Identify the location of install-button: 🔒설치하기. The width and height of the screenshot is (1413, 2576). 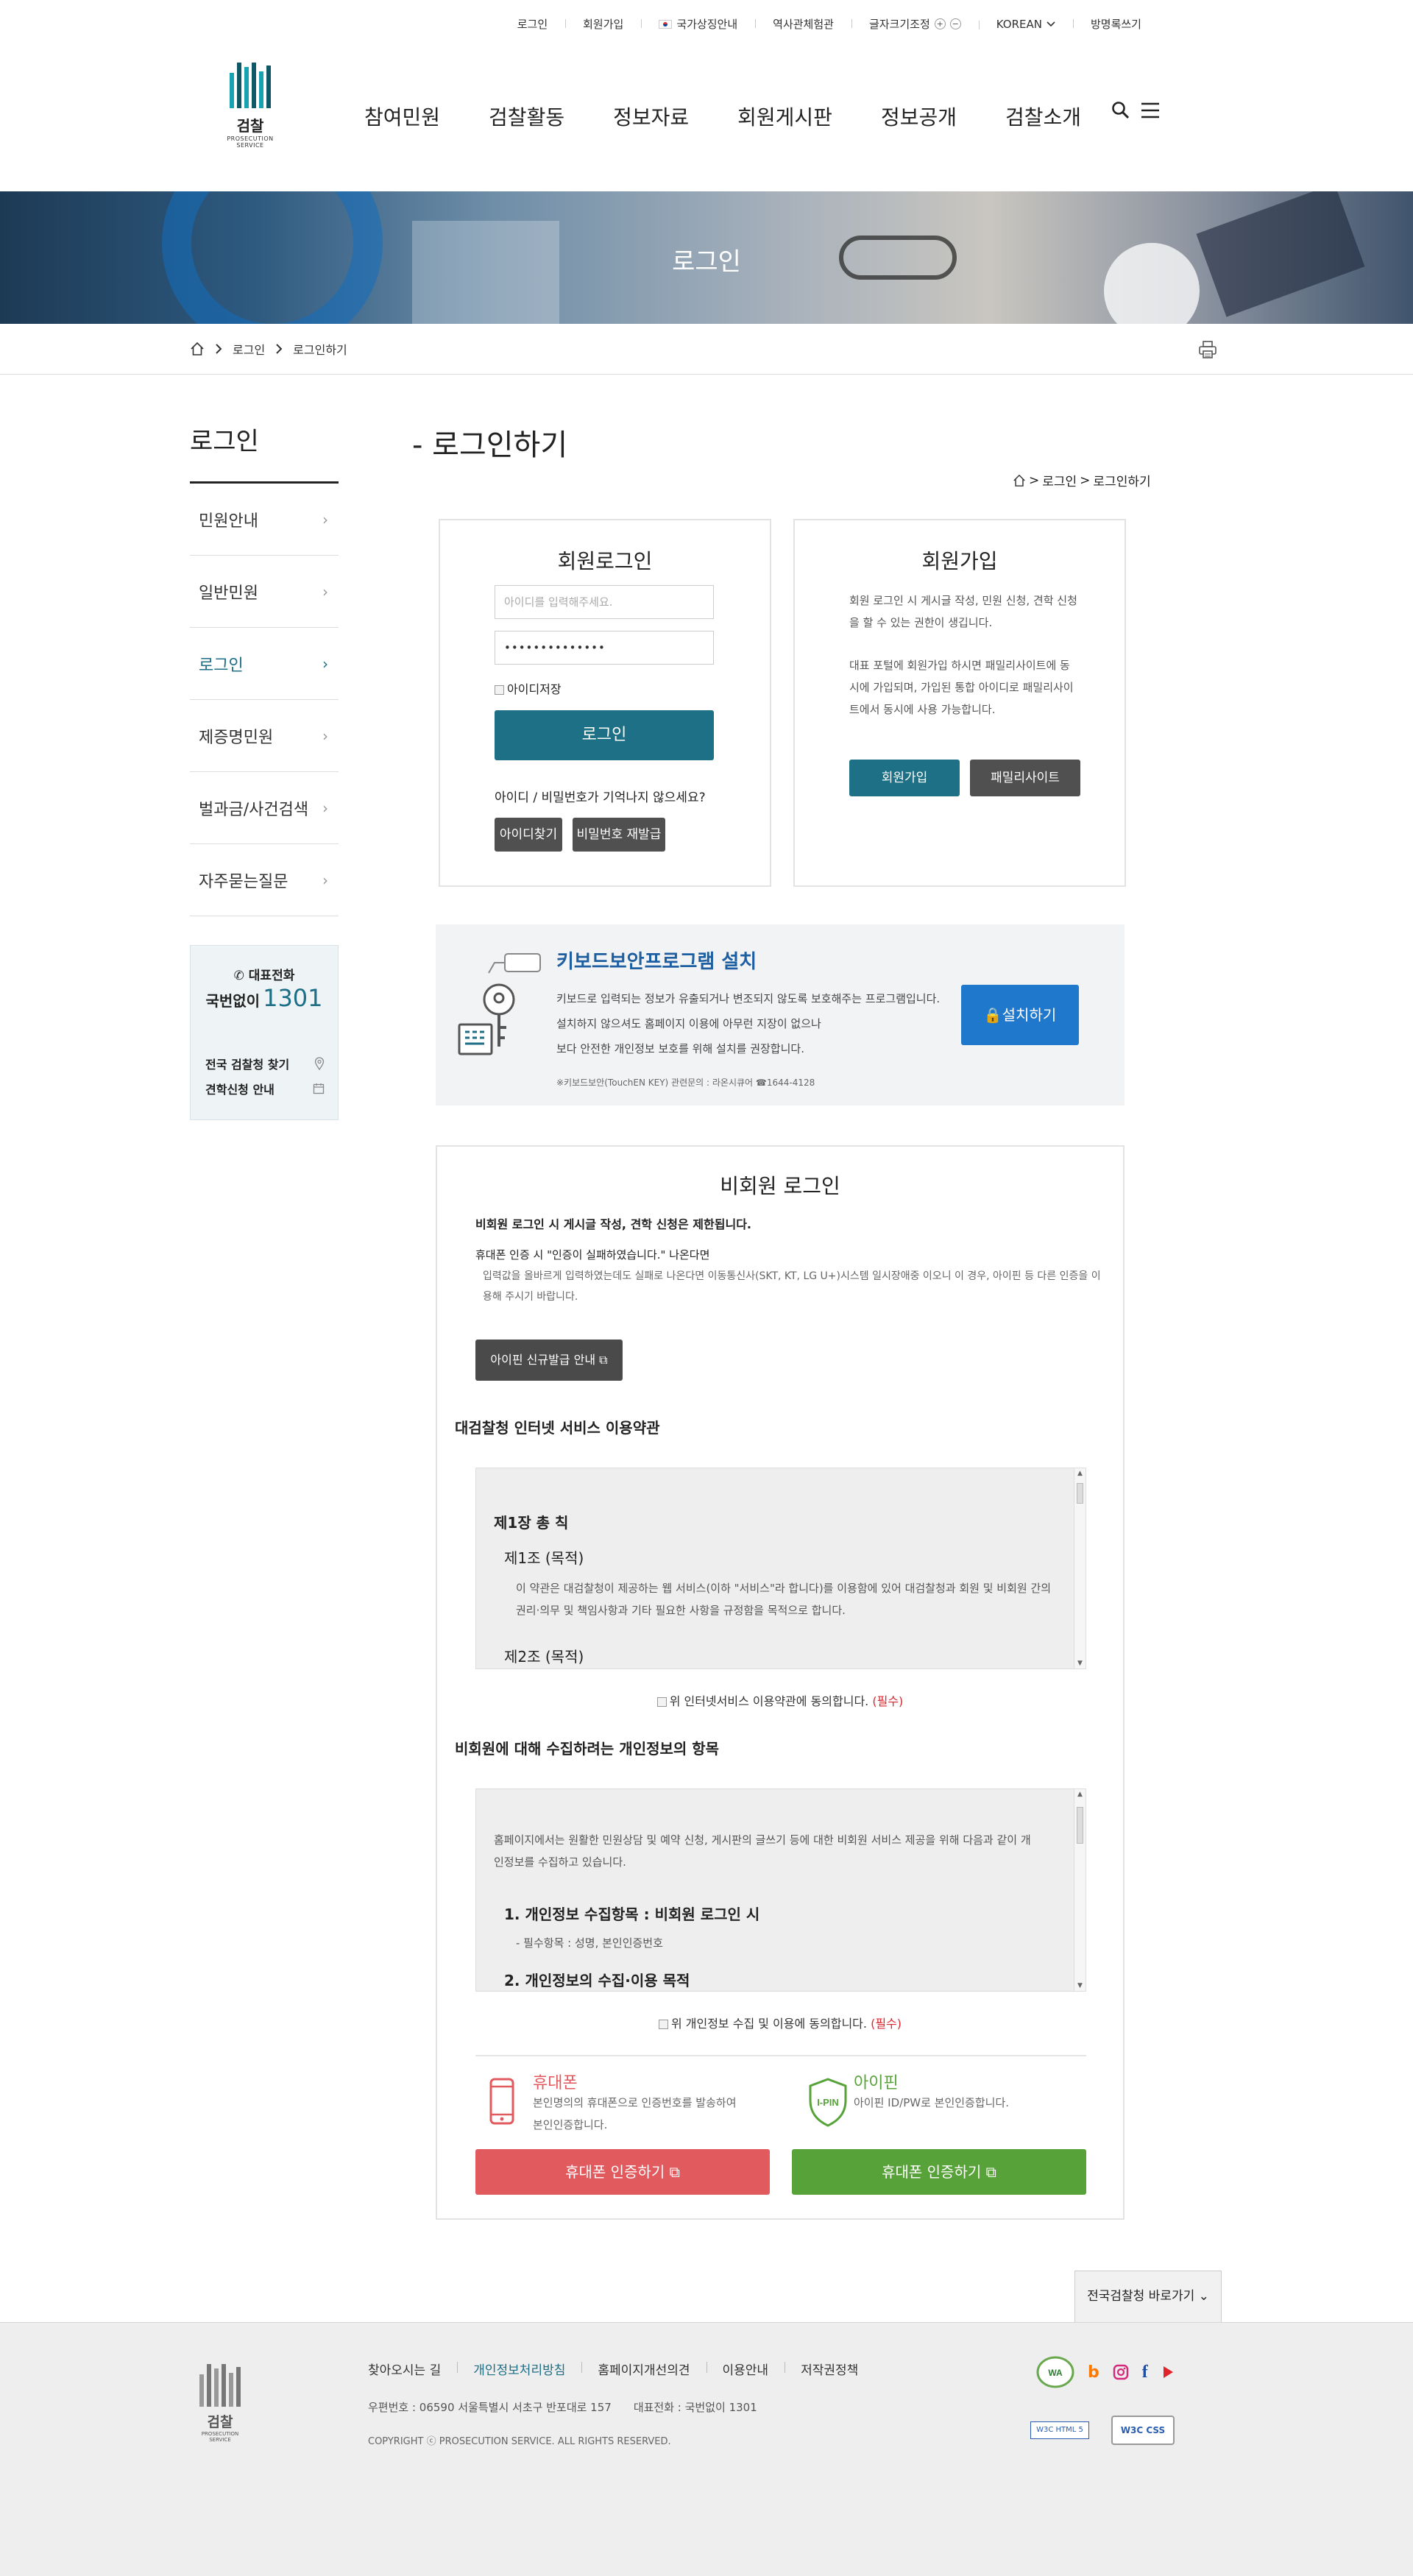
(1020, 1015).